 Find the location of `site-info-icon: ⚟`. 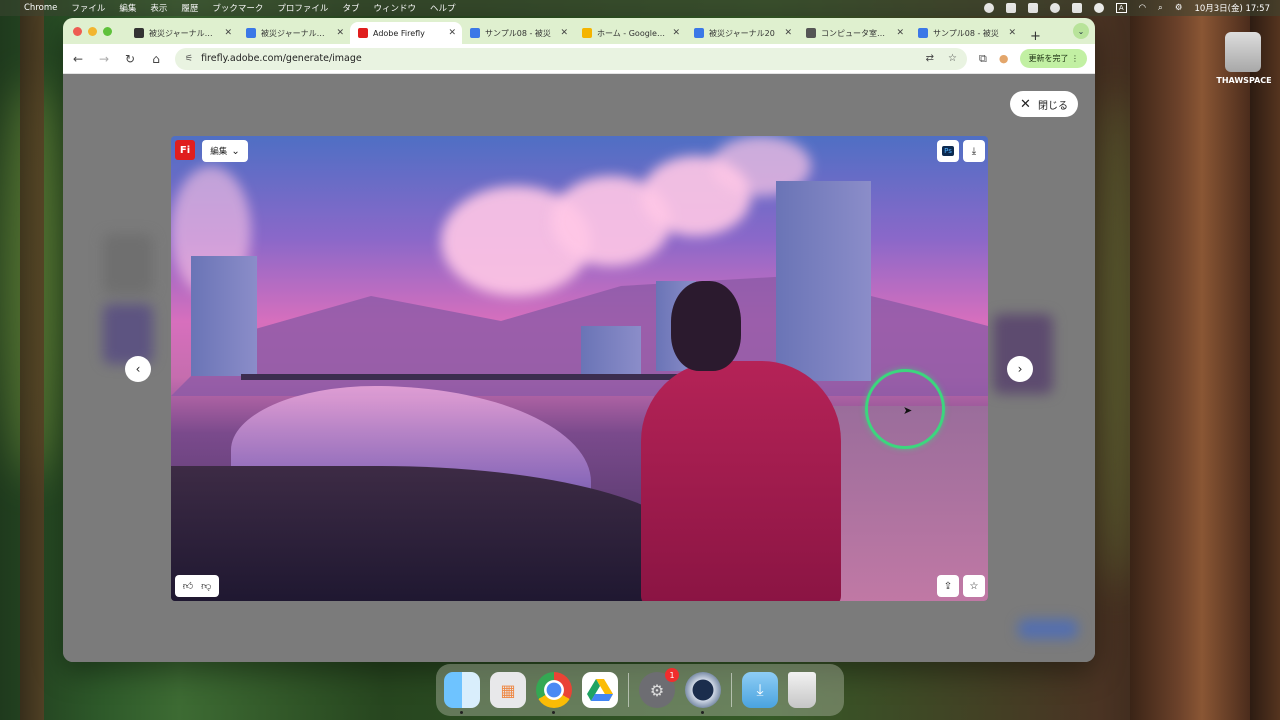

site-info-icon: ⚟ is located at coordinates (189, 59).